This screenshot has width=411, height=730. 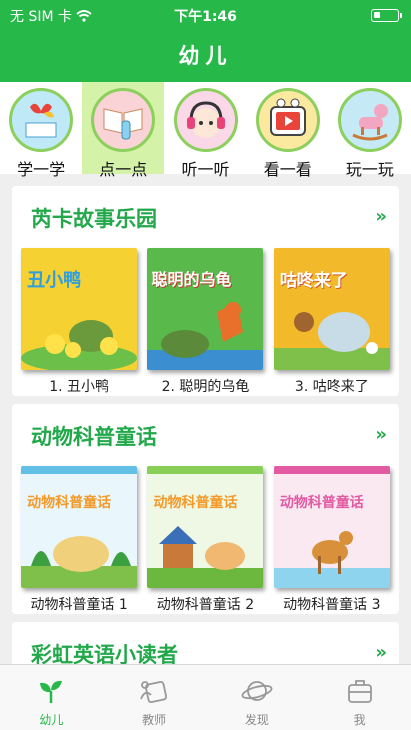 I want to click on battery-icon, so click(x=386, y=15).